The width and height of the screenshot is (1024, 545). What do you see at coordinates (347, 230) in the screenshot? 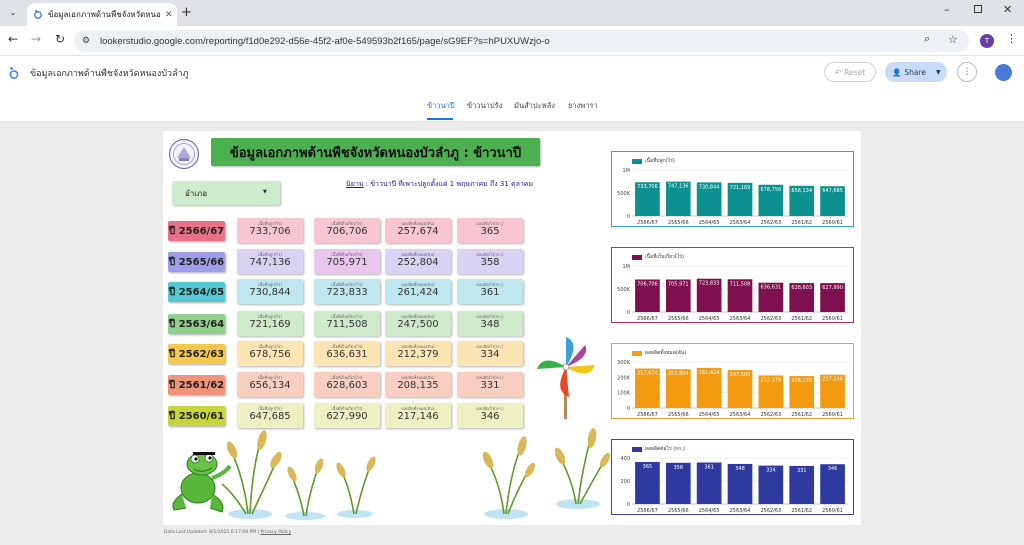
I see `scorecard: เนื้อที่เก็บเกี่ยว(ไร่) 706,706` at bounding box center [347, 230].